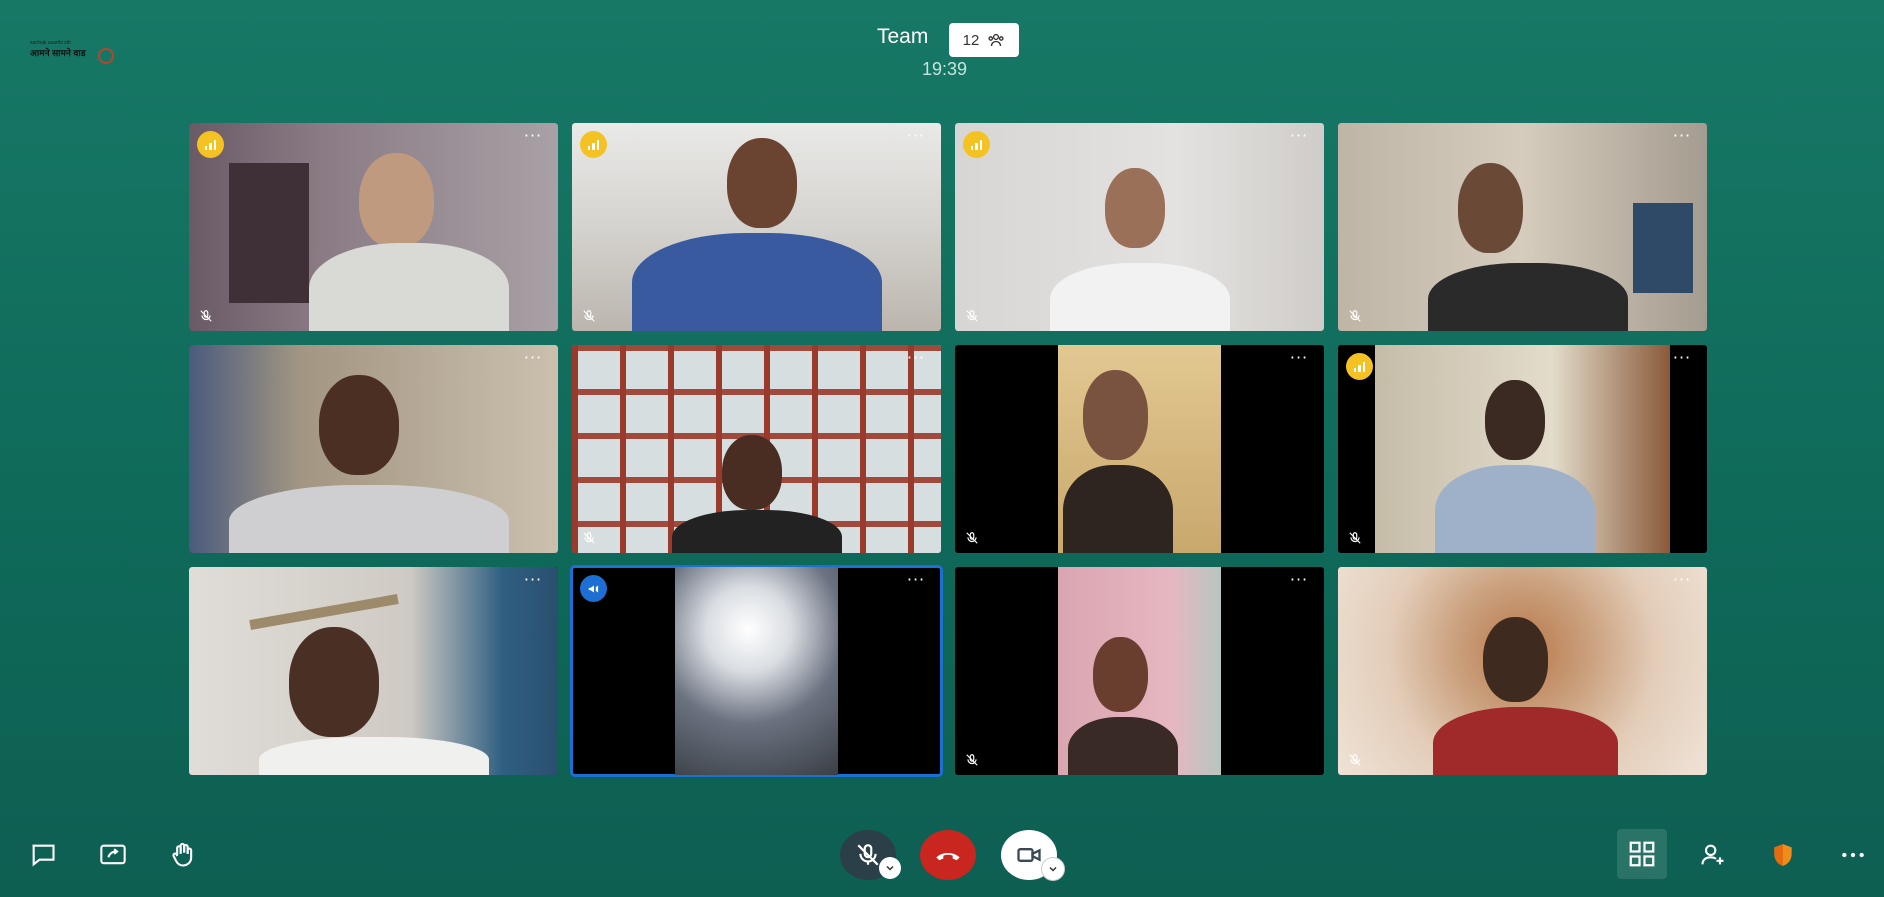  What do you see at coordinates (903, 36) in the screenshot?
I see `conference-title: Team` at bounding box center [903, 36].